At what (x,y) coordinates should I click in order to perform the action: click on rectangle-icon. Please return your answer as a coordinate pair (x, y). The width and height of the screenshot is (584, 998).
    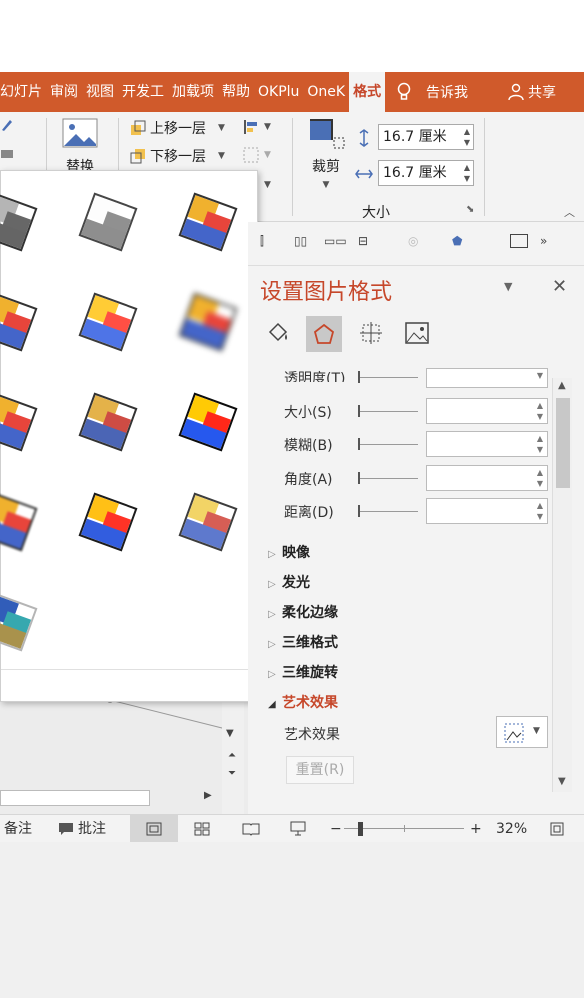
    Looking at the image, I should click on (519, 241).